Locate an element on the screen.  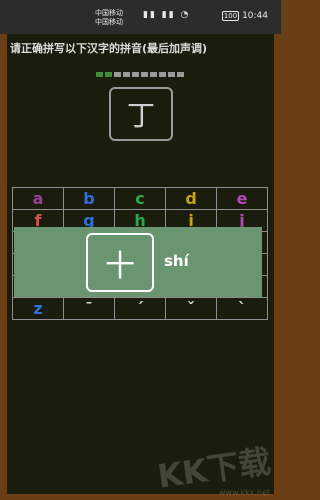
answer-character: 十 is located at coordinates (120, 262).